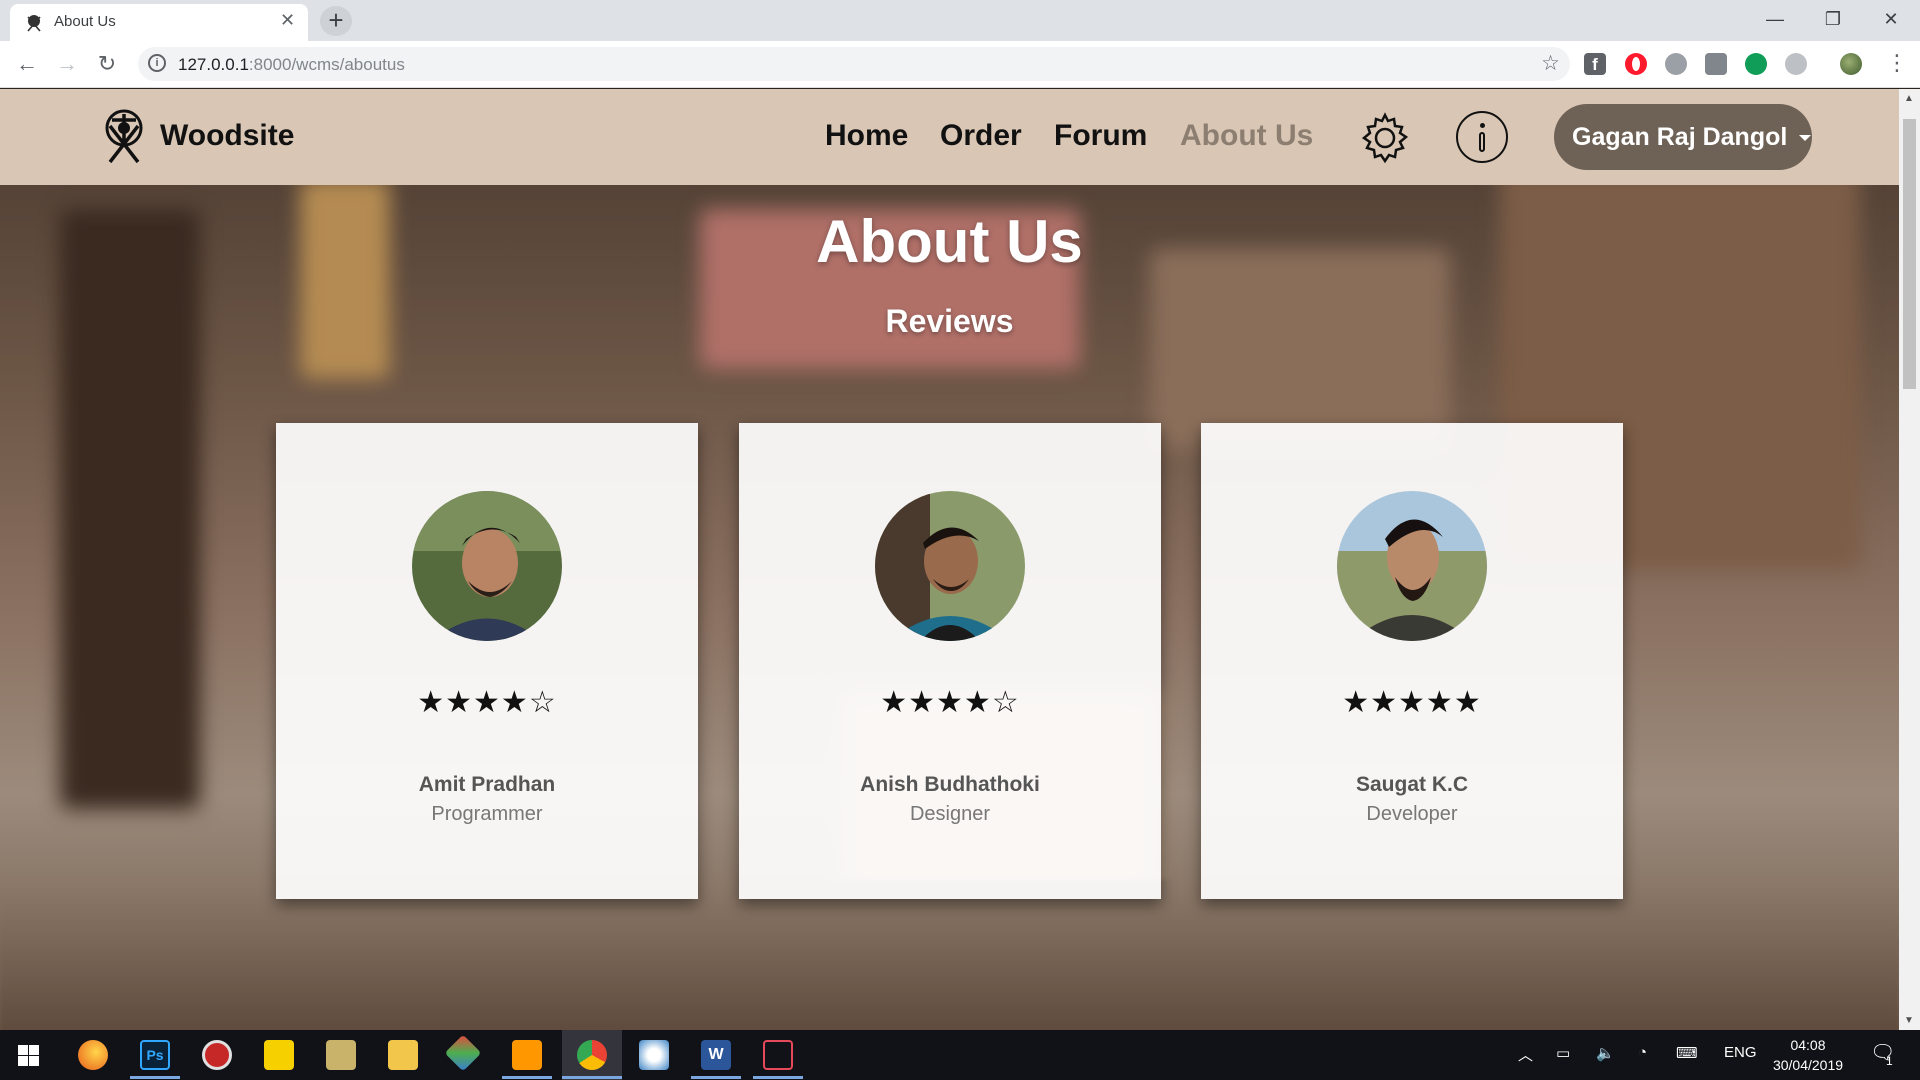 Image resolution: width=1920 pixels, height=1080 pixels. I want to click on reload-button: ↻, so click(107, 65).